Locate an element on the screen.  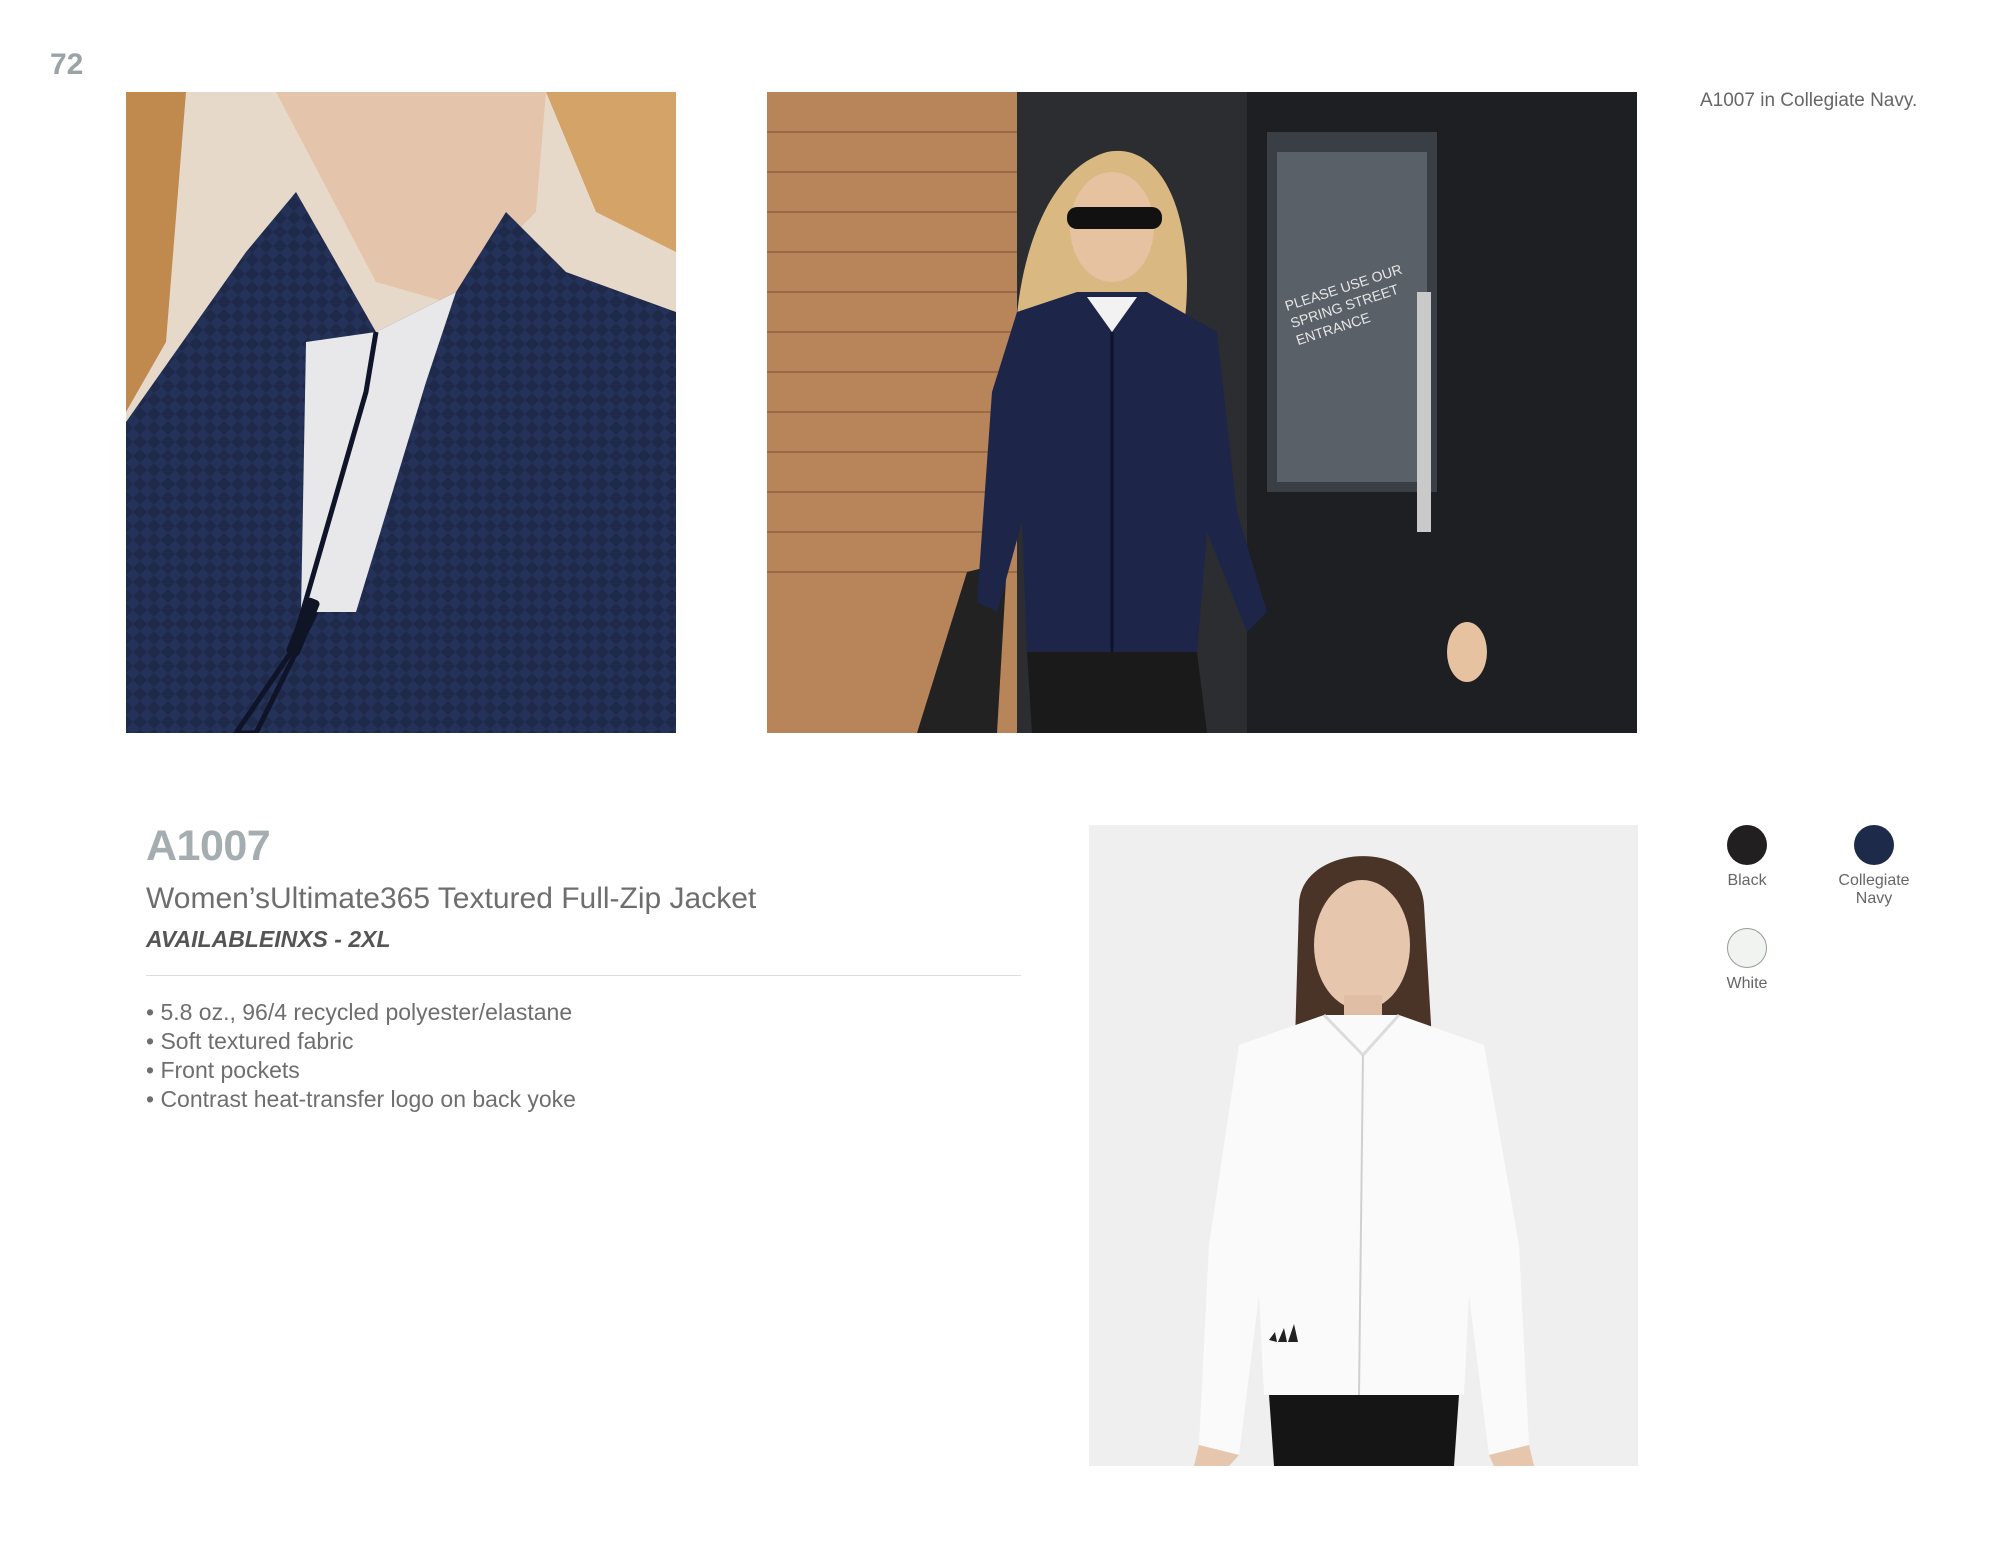
product-sku: A1007 is located at coordinates (208, 846).